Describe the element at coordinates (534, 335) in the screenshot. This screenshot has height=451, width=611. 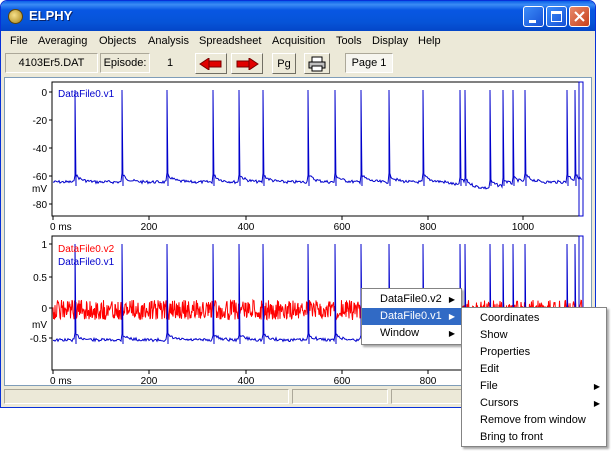
I see `submenu-item-show: Show` at that location.